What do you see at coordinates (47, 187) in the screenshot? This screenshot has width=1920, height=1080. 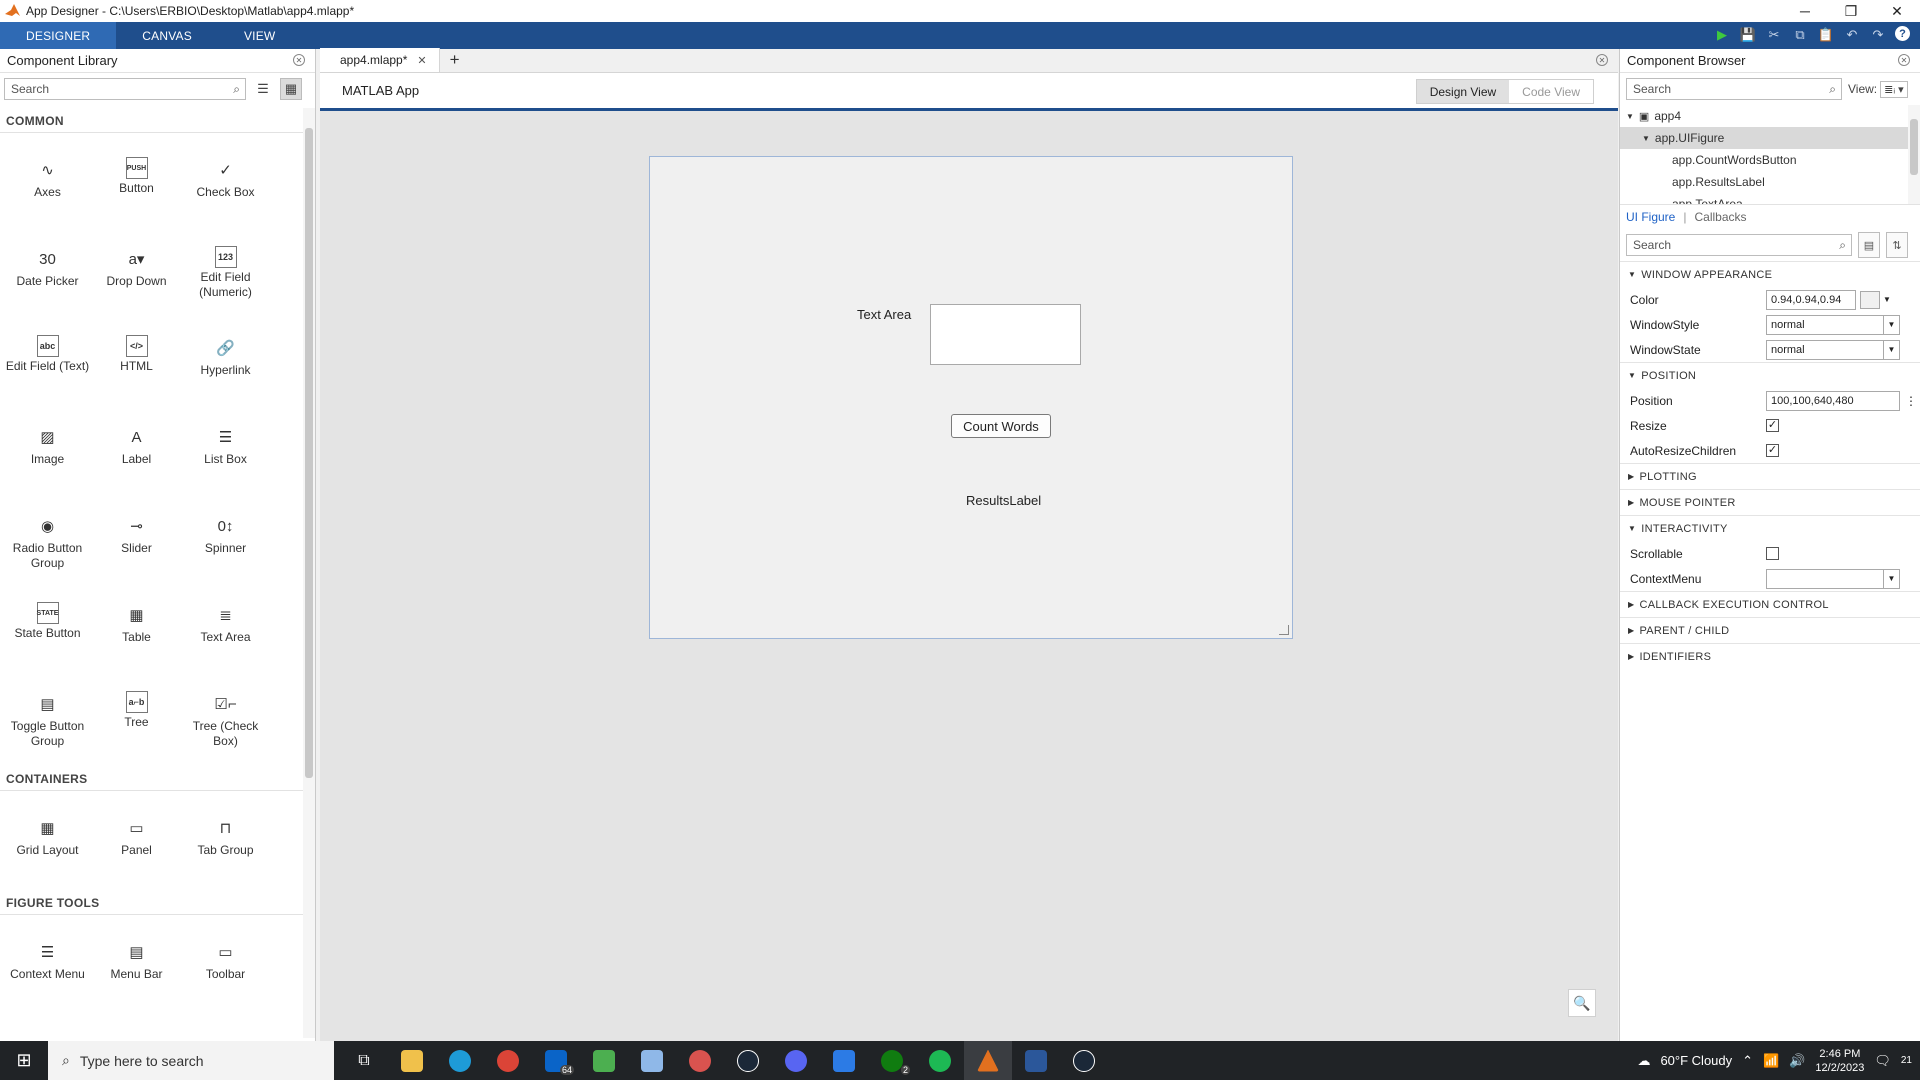 I see `component-axes: ∿ Axes` at bounding box center [47, 187].